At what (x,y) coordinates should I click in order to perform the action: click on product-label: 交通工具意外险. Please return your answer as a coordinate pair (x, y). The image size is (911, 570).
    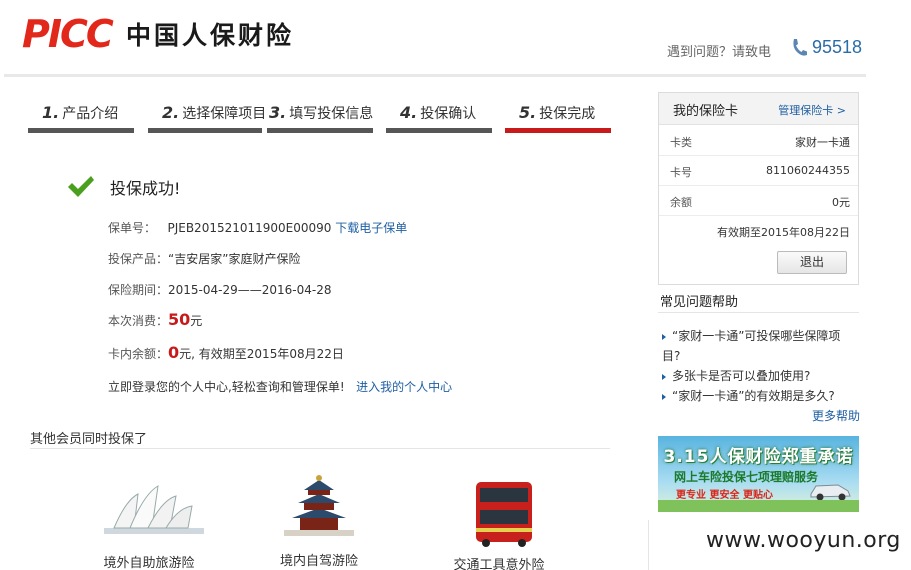
    Looking at the image, I should click on (499, 564).